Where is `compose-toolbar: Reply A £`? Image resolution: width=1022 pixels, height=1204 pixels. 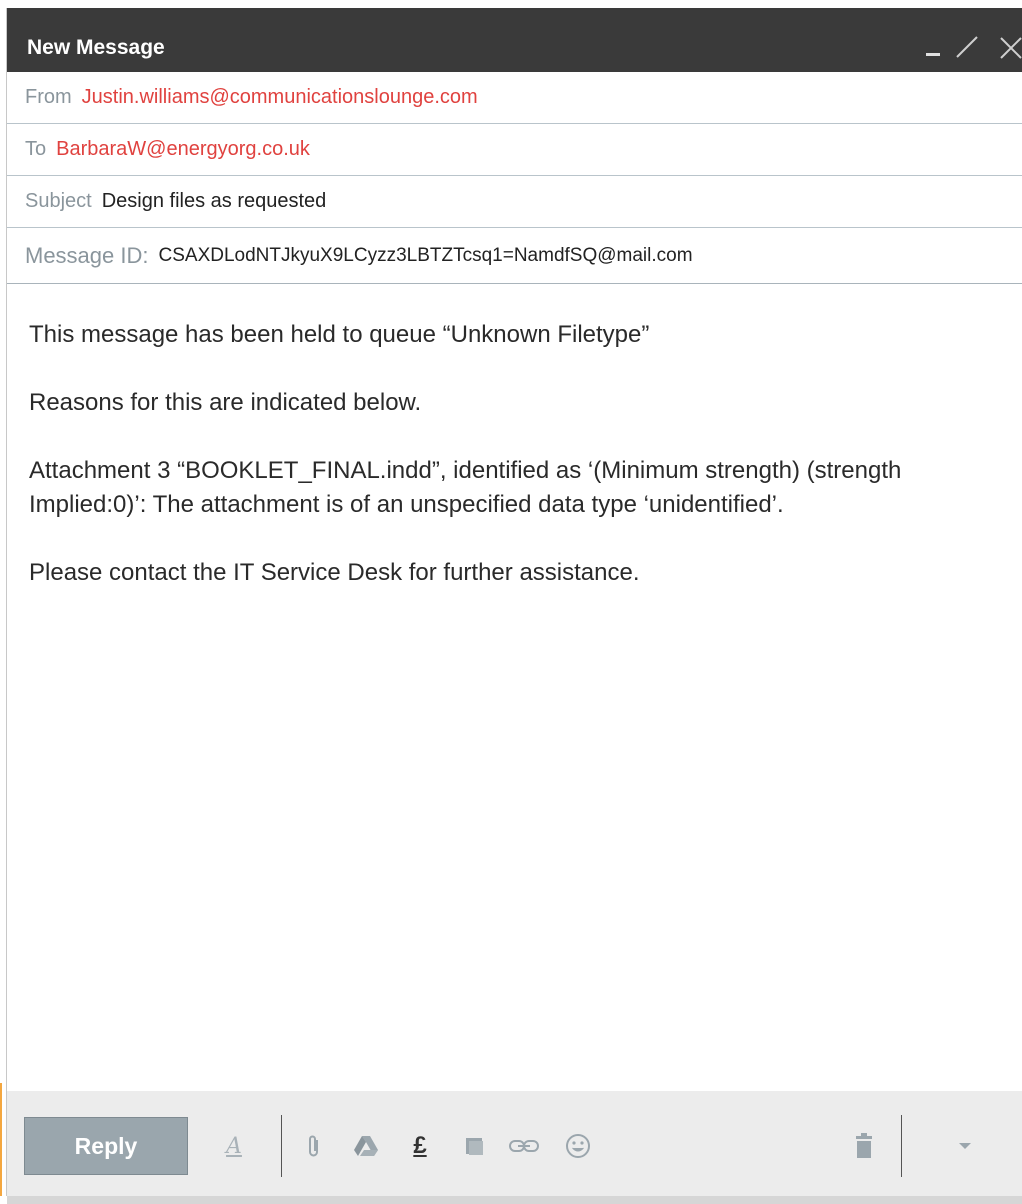
compose-toolbar: Reply A £ is located at coordinates (514, 1147).